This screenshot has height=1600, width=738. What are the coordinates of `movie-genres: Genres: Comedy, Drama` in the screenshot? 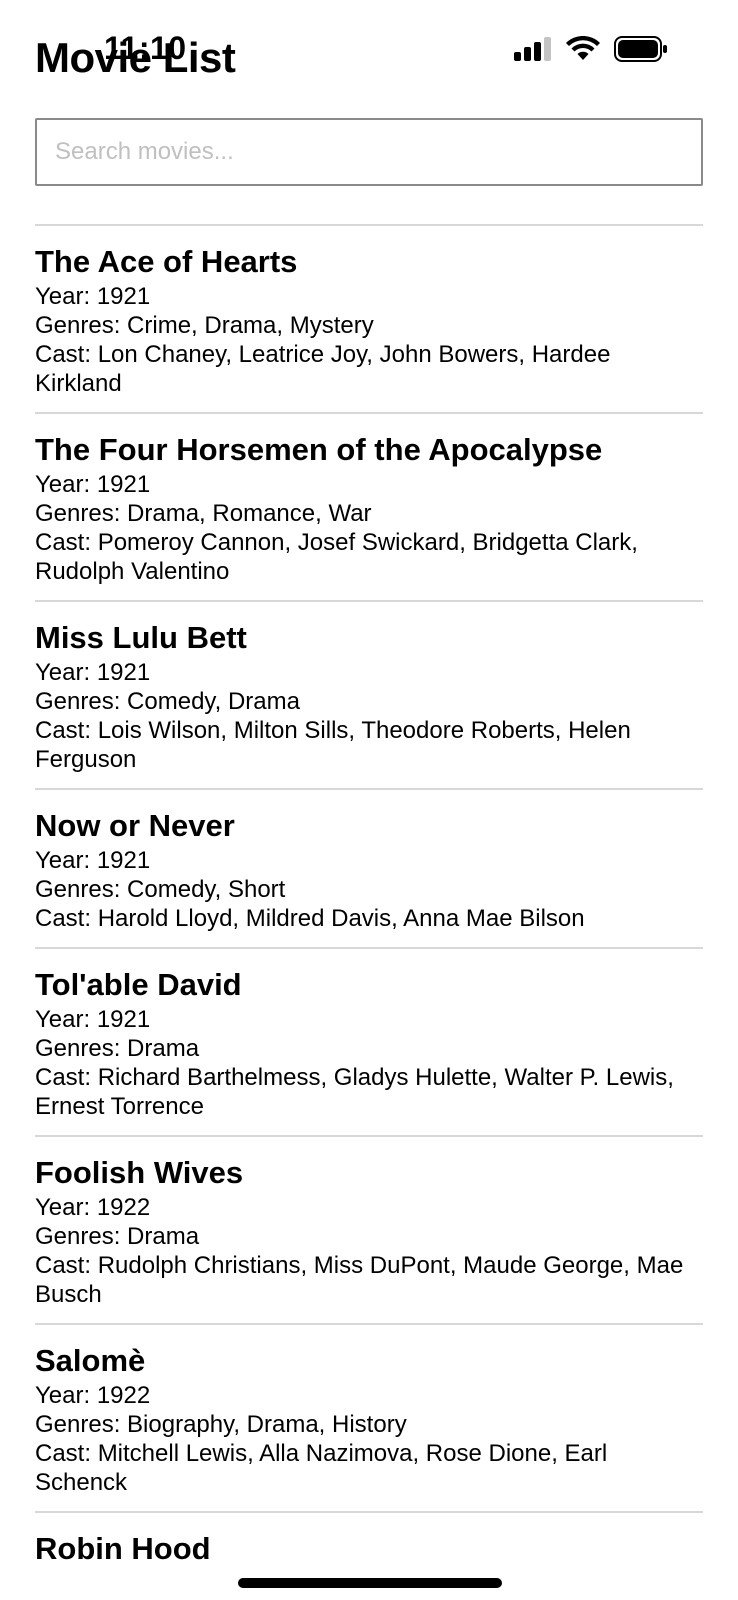 It's located at (369, 701).